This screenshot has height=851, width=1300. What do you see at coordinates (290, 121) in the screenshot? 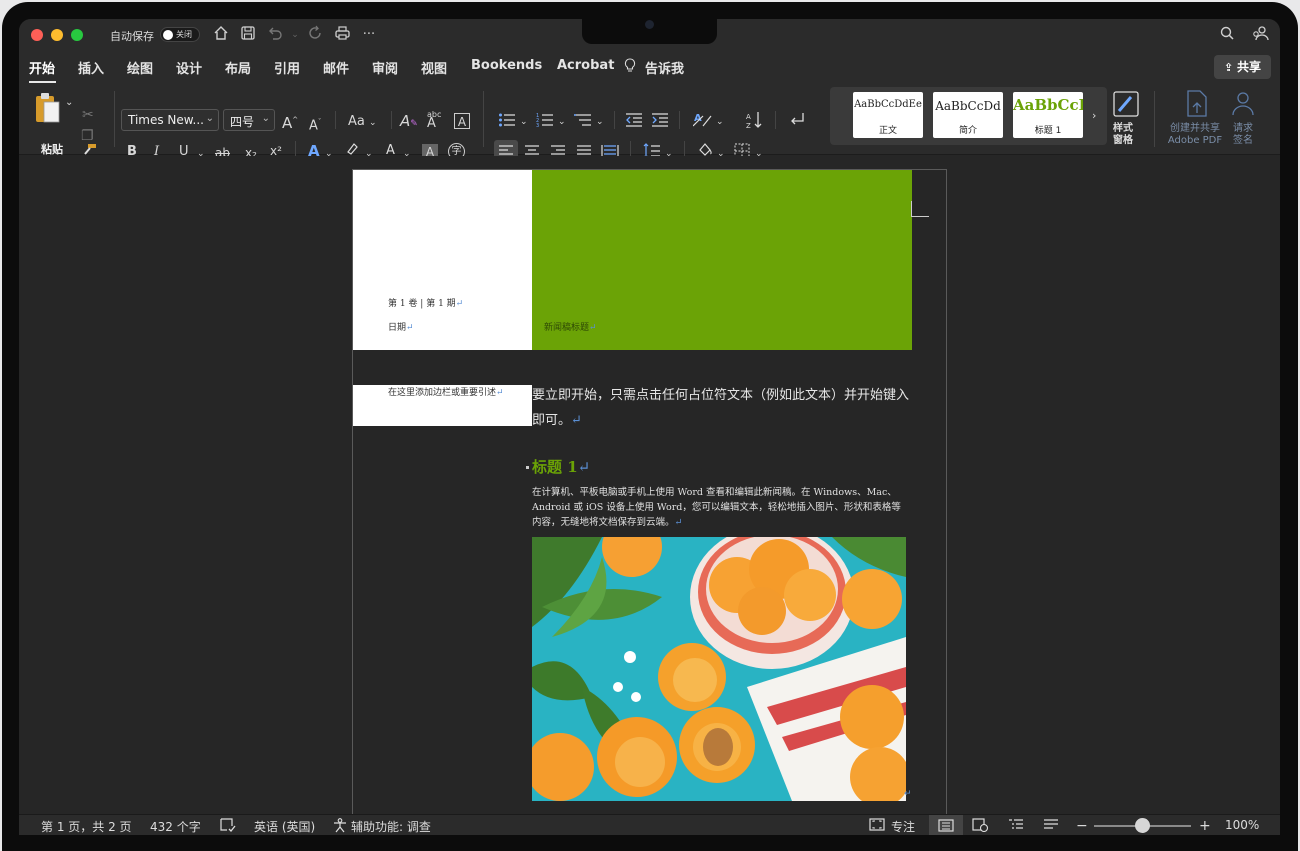
I see `increase-font-size-icon: A^` at bounding box center [290, 121].